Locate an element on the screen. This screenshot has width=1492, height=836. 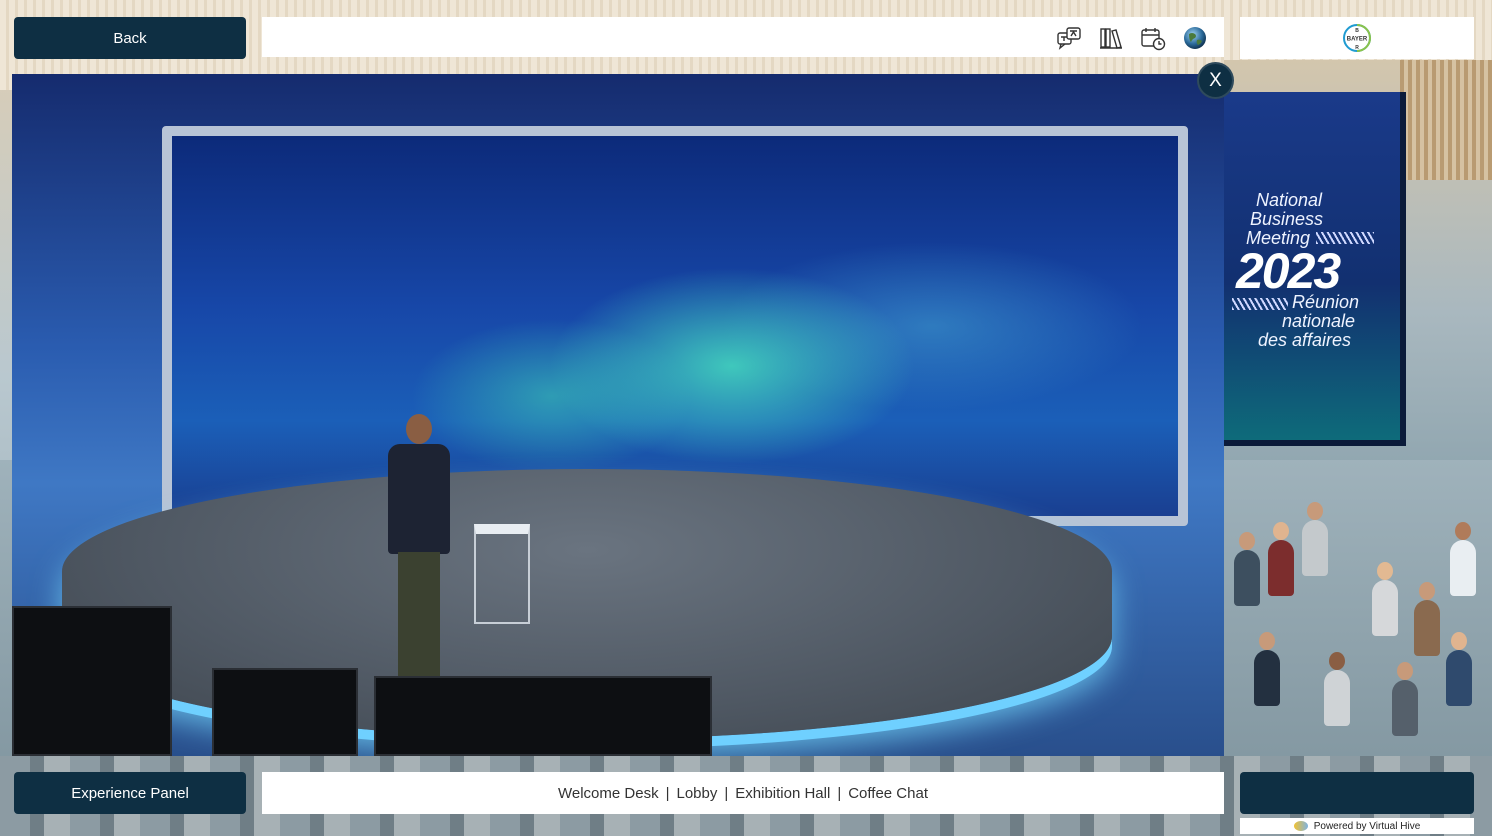
nav-exhibition-hall: Exhibition Hall is located at coordinates (782, 793).